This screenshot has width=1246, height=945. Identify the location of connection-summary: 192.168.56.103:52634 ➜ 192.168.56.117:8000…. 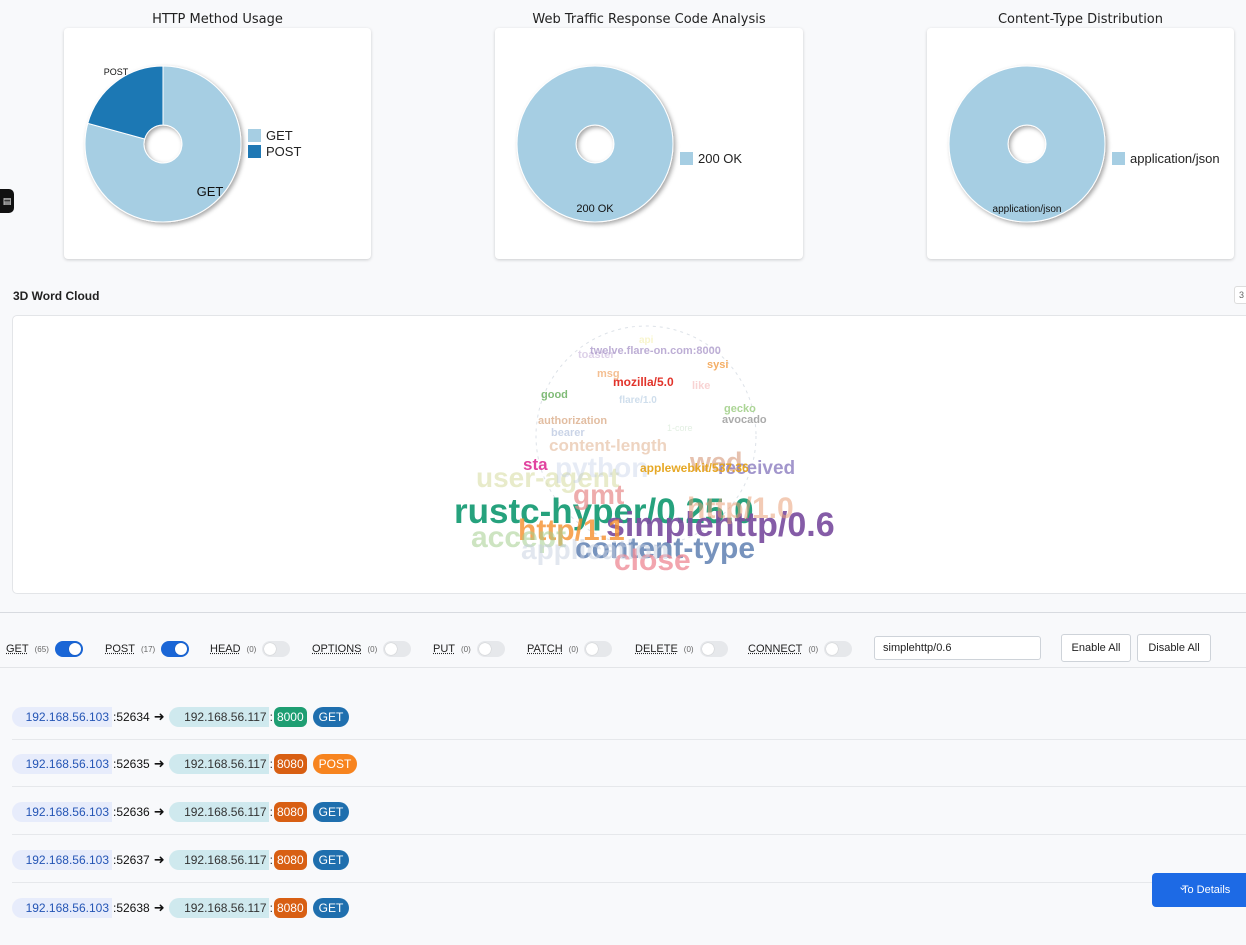
(181, 717).